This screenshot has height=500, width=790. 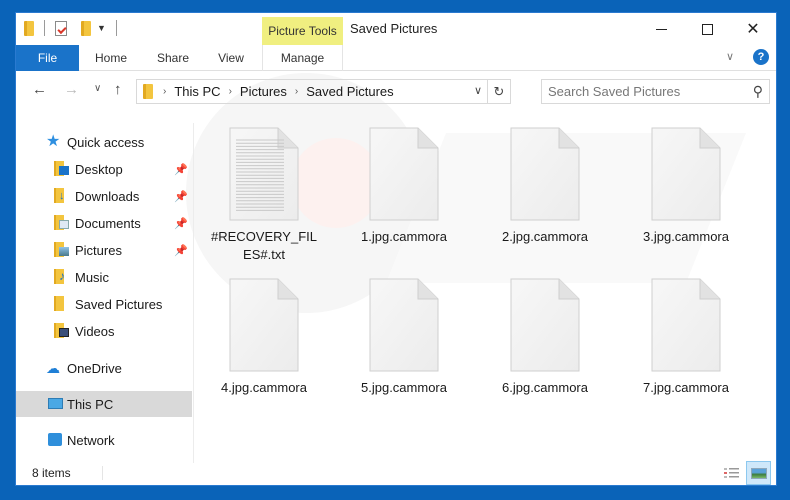 I want to click on details-view-icon, so click(x=731, y=473).